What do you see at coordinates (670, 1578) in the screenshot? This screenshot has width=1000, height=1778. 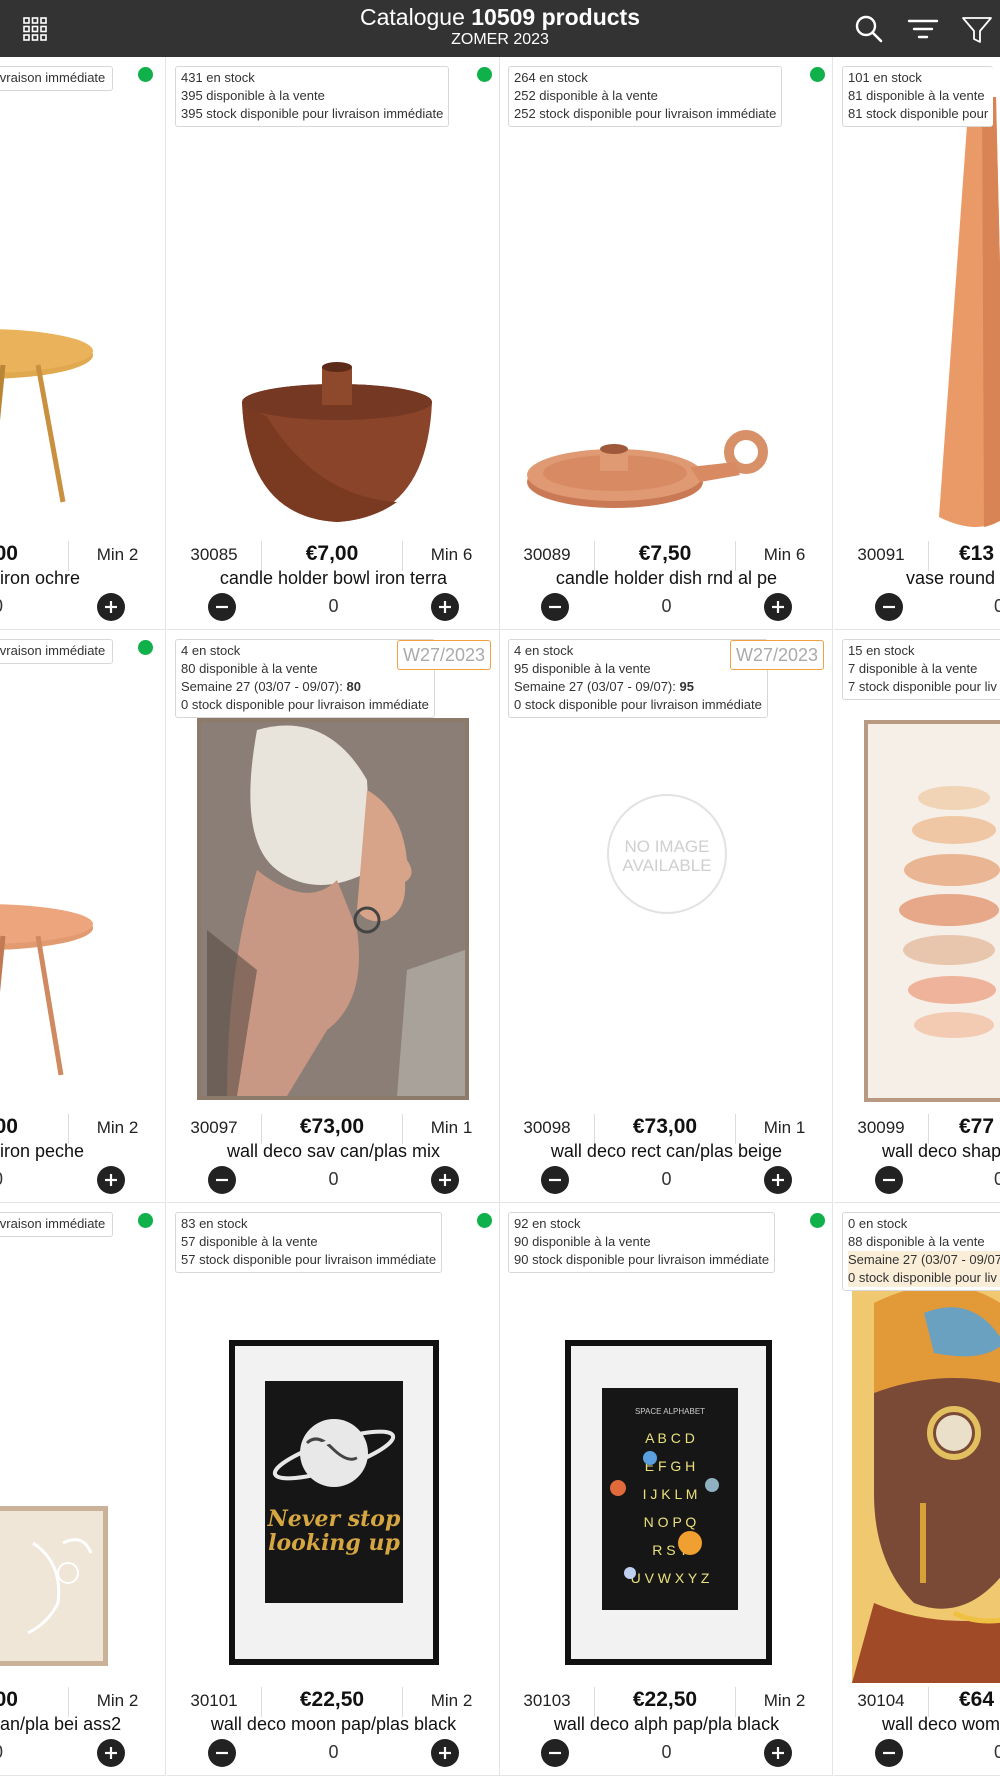 I see `poster-text: U V W X Y Z` at bounding box center [670, 1578].